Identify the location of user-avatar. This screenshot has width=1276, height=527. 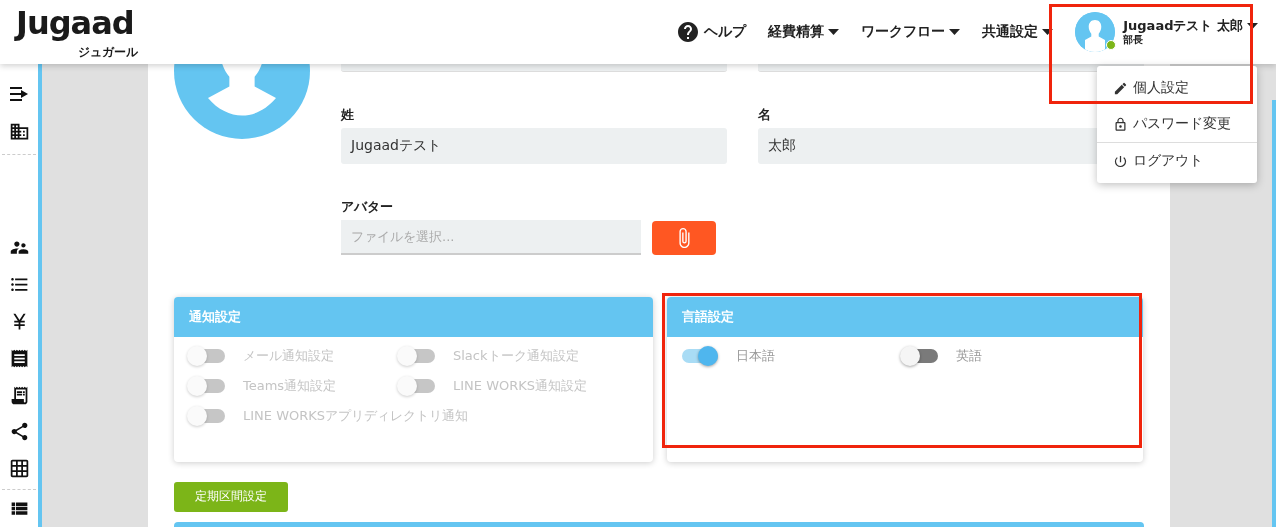
(1095, 32).